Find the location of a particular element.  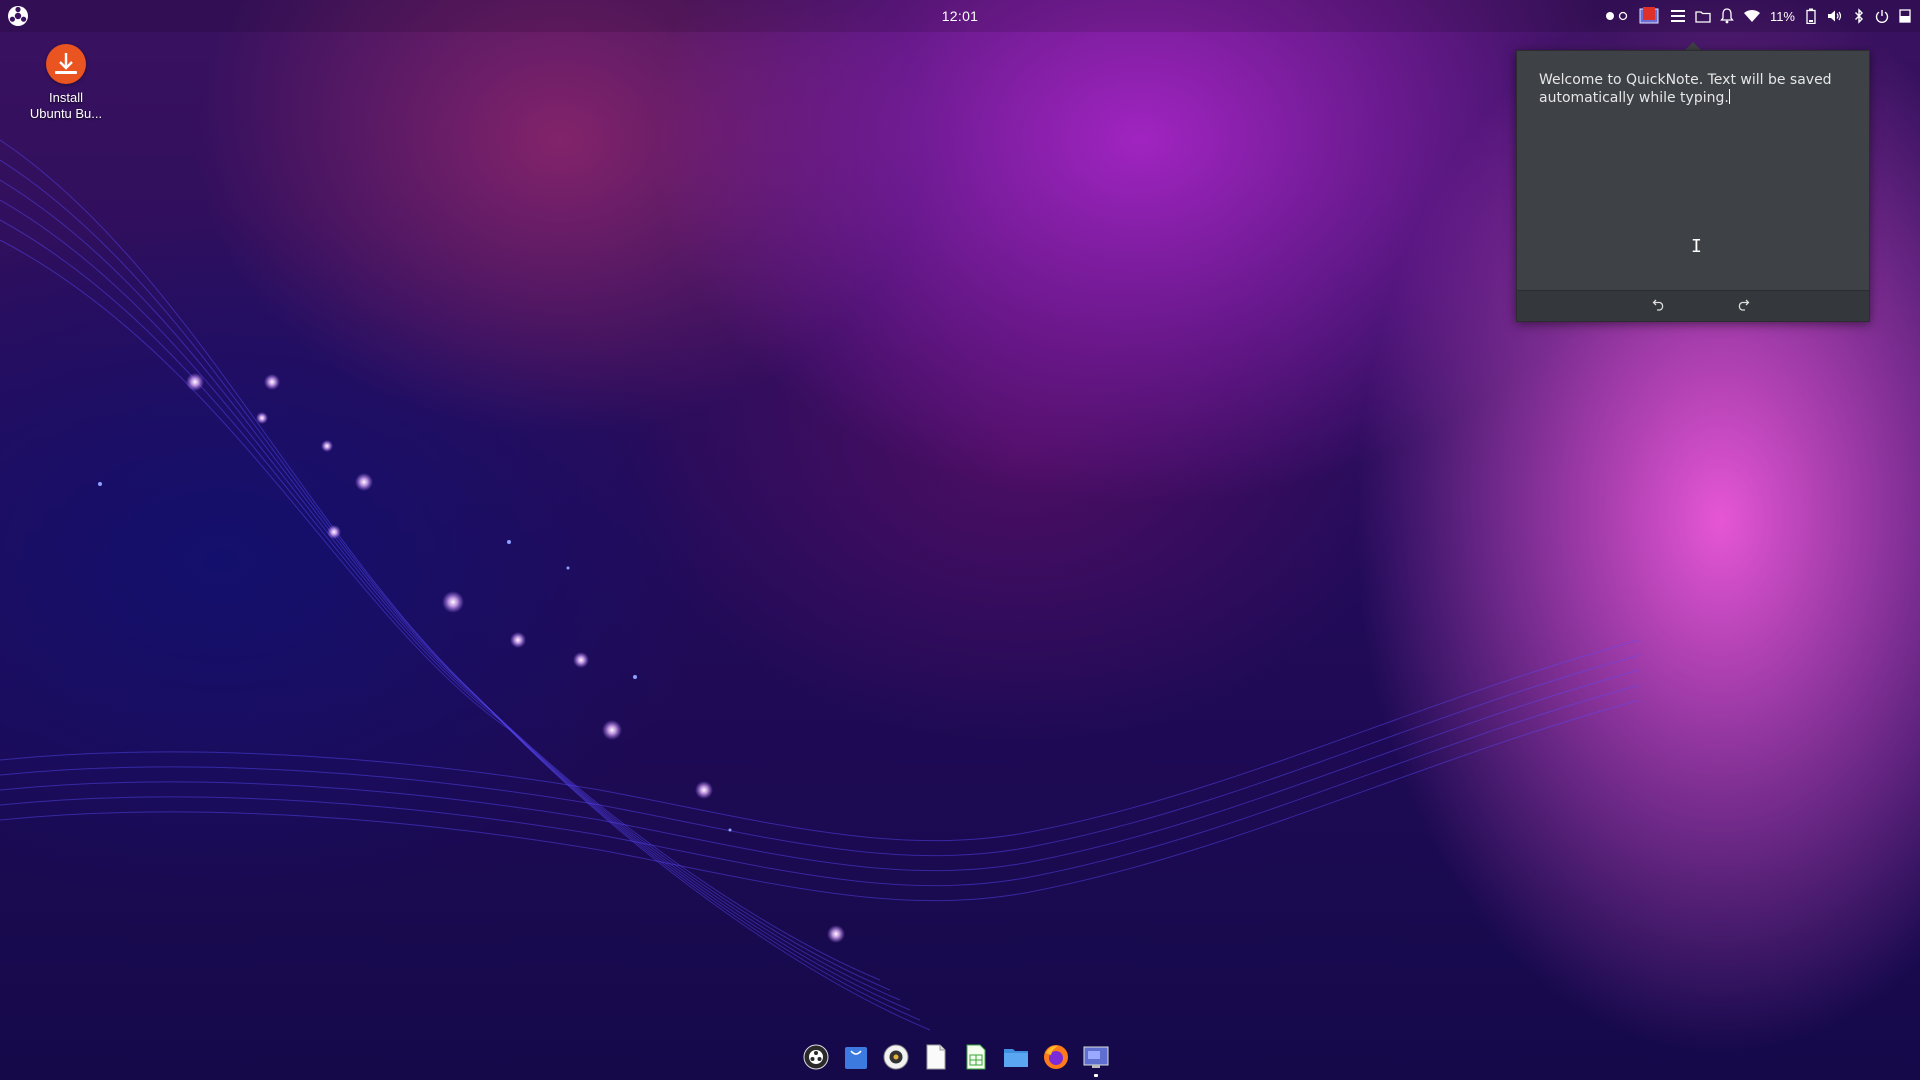

screenshot-tray-icon is located at coordinates (1649, 15).